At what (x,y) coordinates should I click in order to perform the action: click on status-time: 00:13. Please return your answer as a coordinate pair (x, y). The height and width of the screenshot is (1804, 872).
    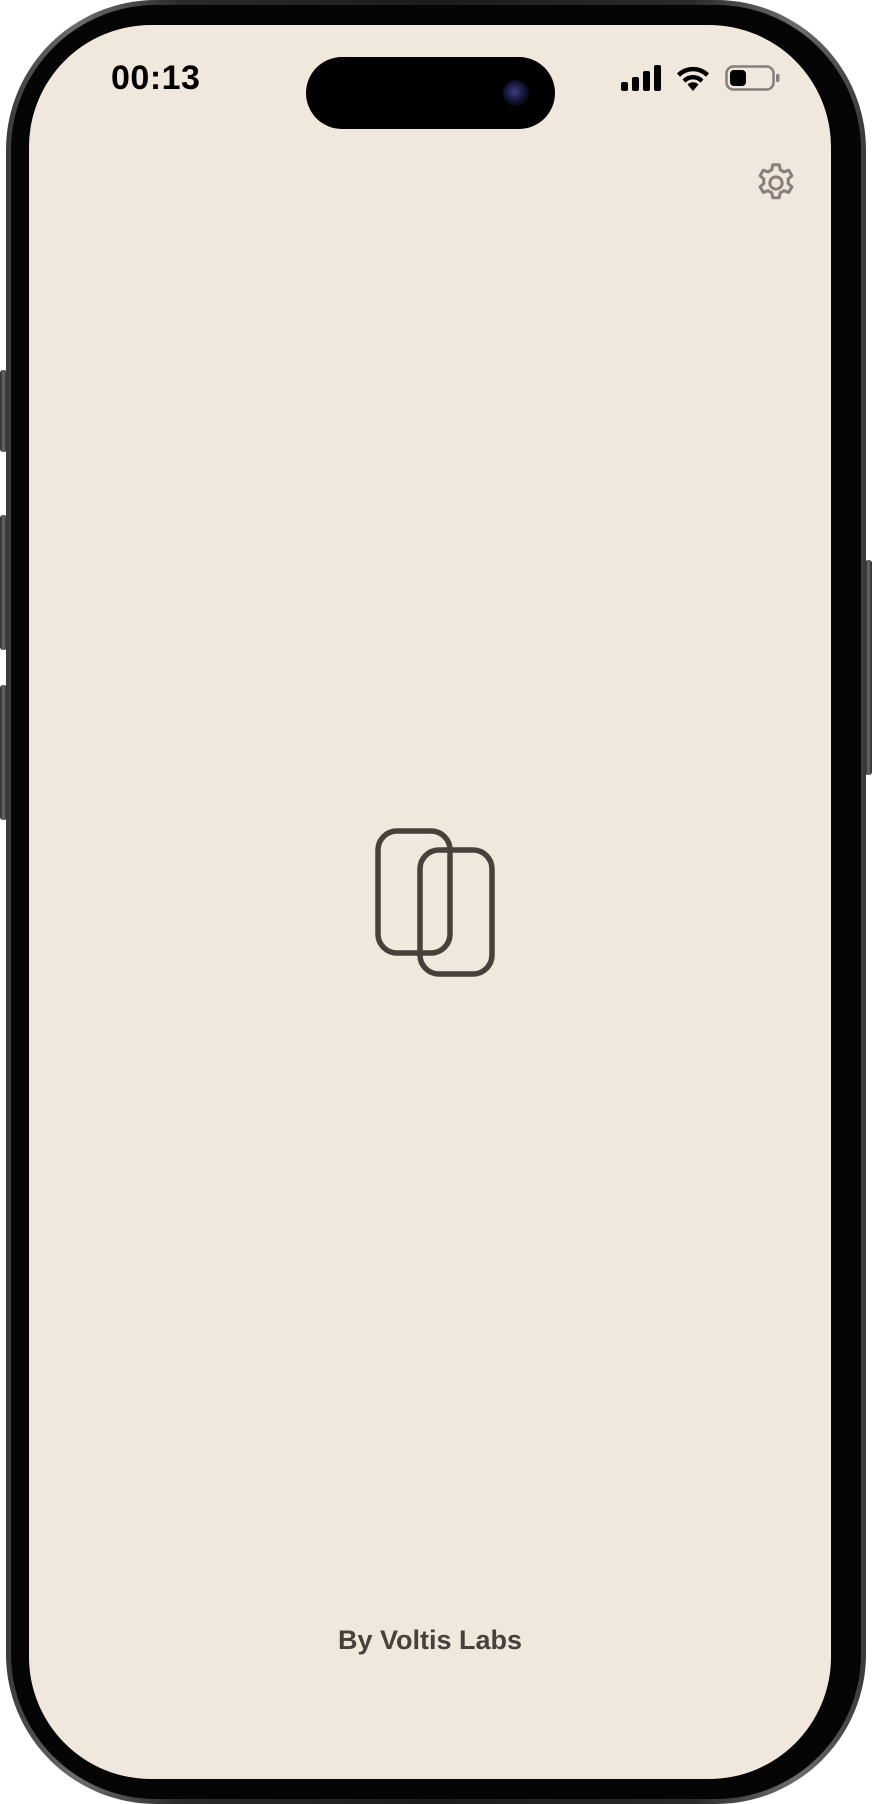
    Looking at the image, I should click on (156, 78).